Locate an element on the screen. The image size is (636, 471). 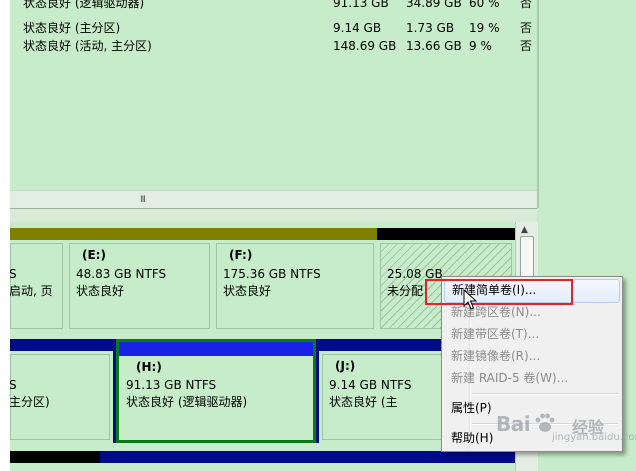
volume-free-percent: 9 % is located at coordinates (480, 46).